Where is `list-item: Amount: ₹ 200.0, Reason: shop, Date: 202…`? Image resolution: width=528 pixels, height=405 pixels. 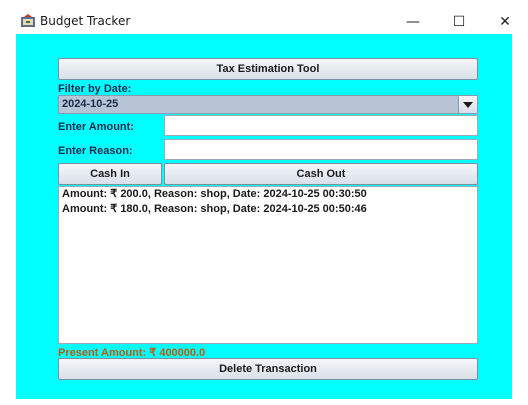
list-item: Amount: ₹ 200.0, Reason: shop, Date: 202… is located at coordinates (268, 194).